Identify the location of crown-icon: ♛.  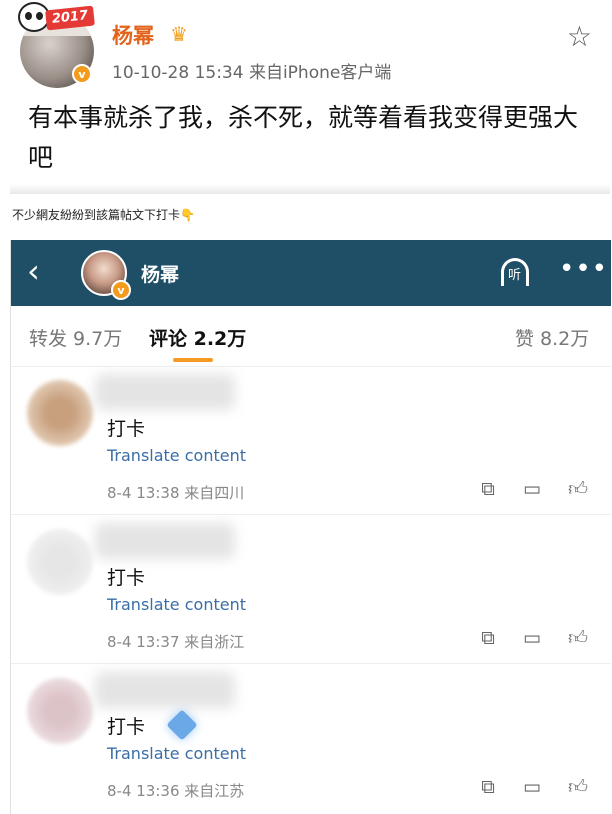
(179, 34).